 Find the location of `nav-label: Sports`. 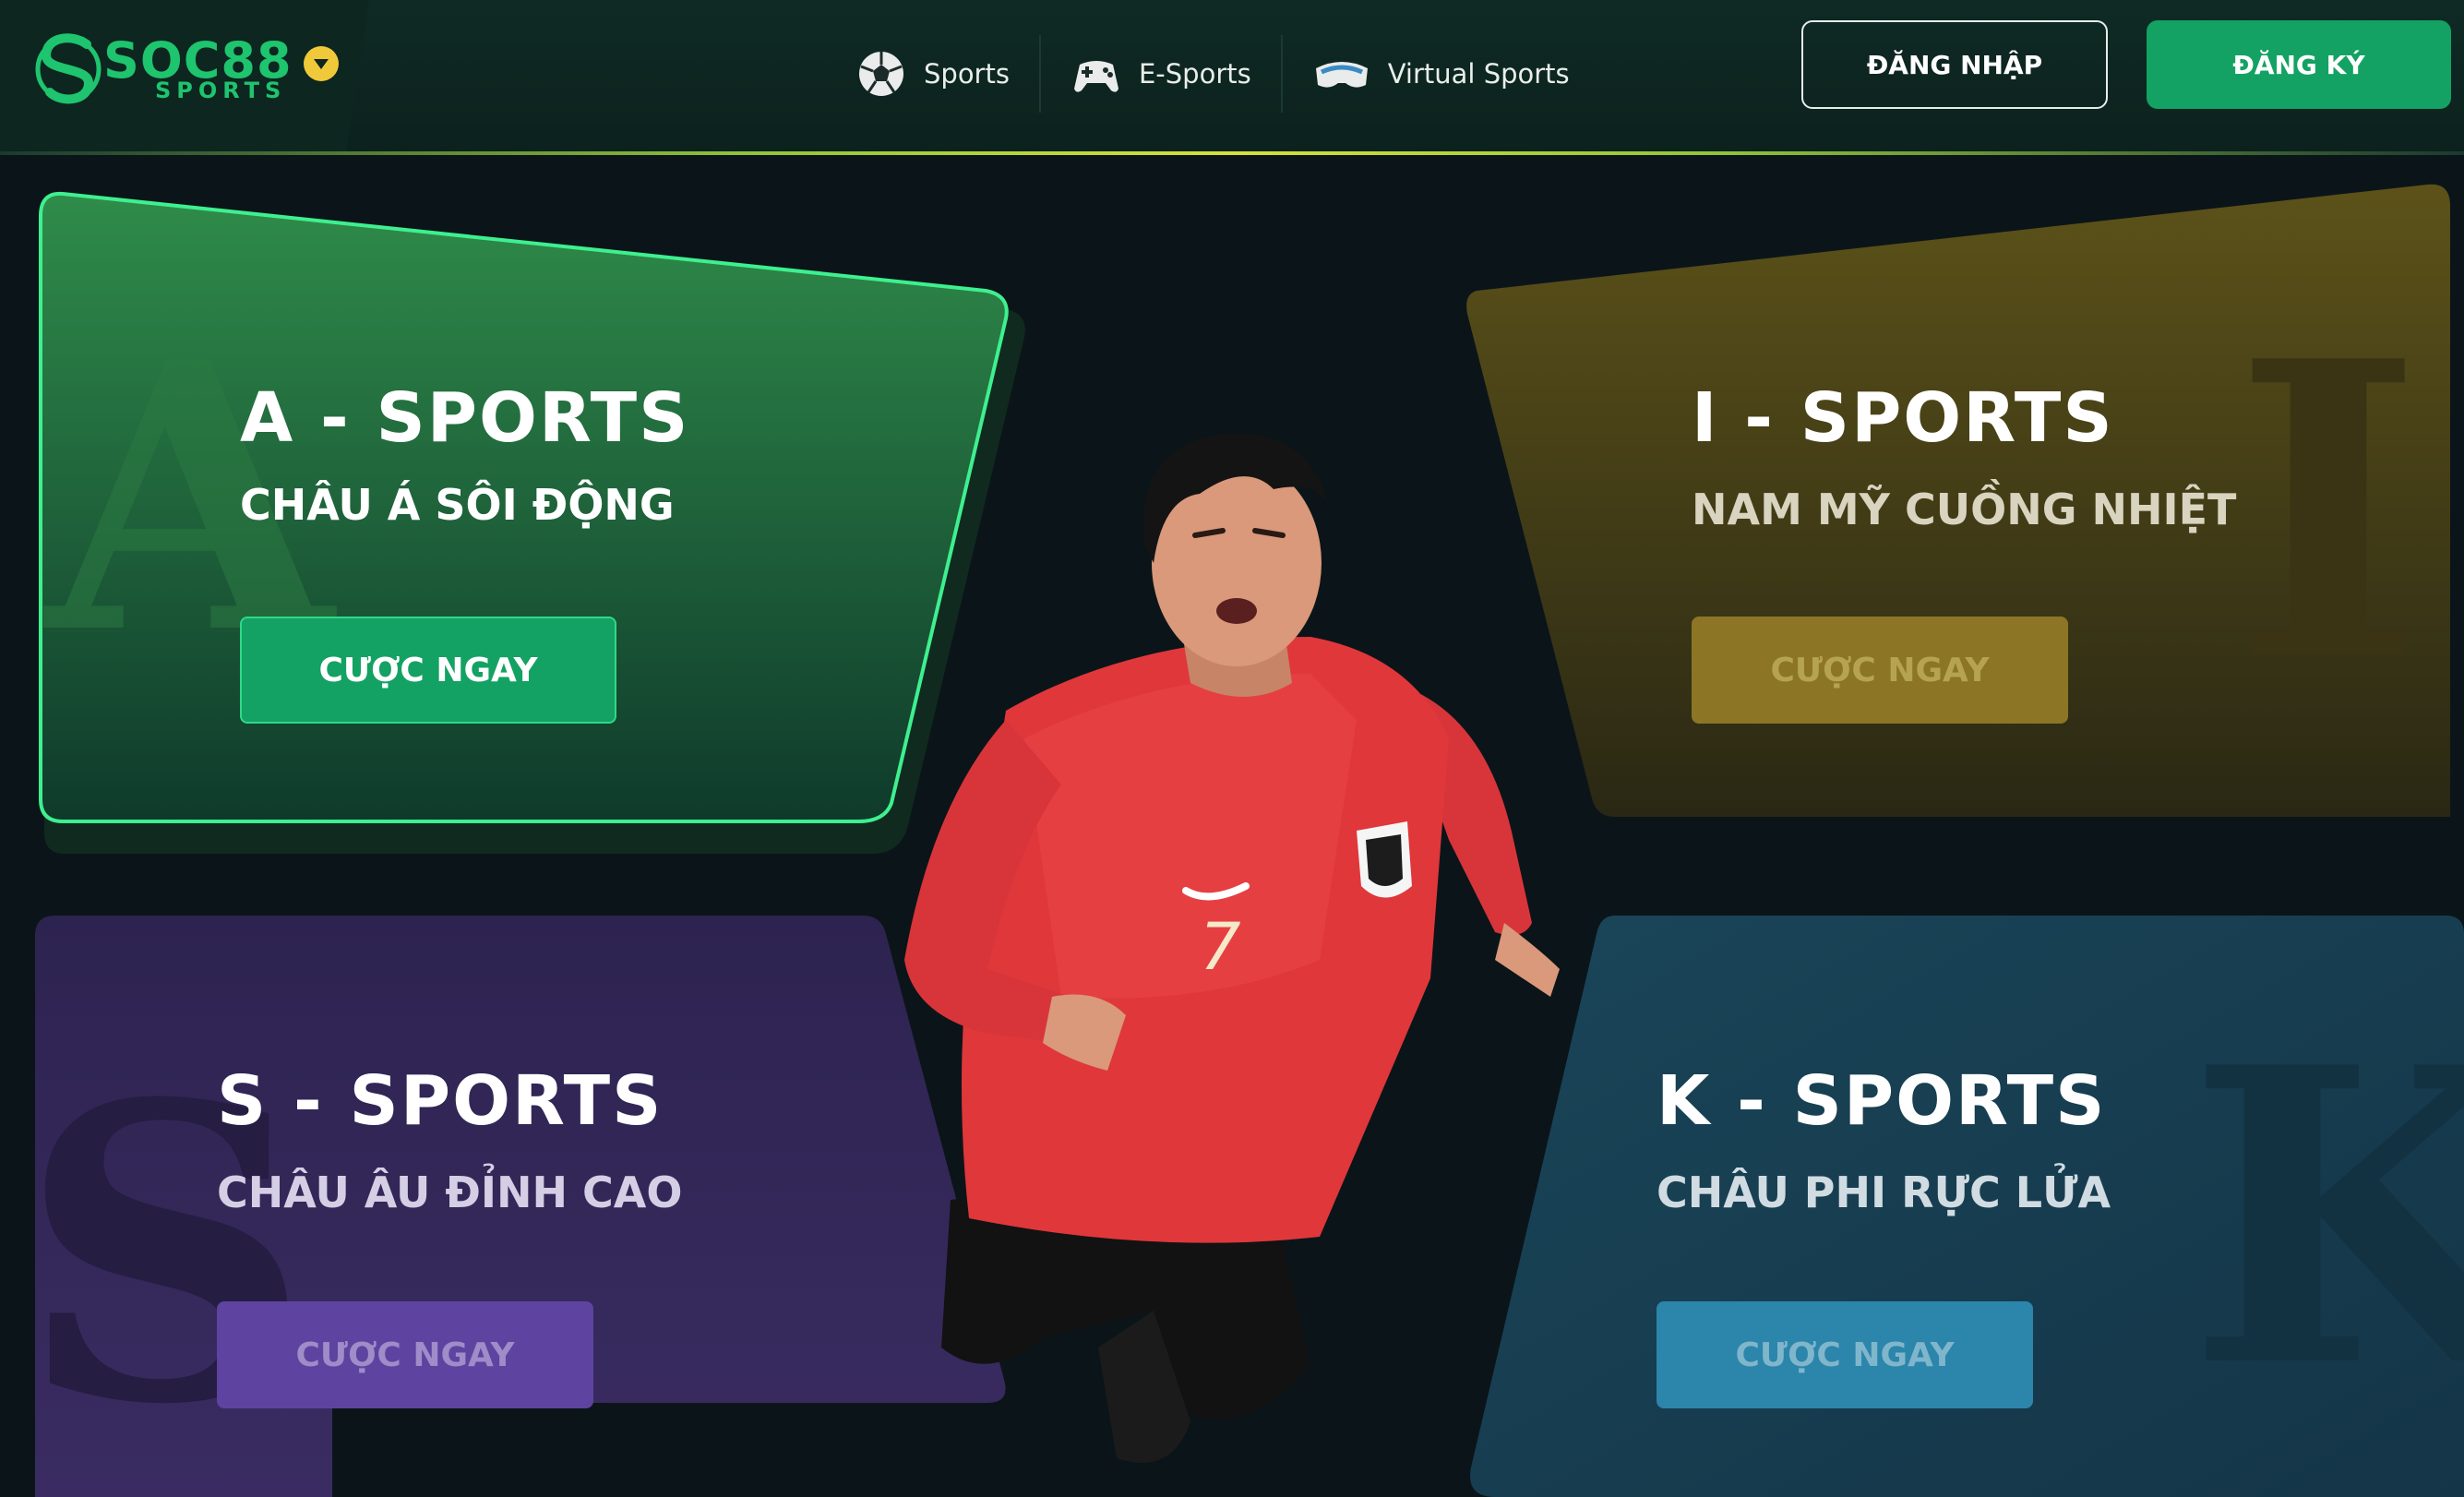

nav-label: Sports is located at coordinates (967, 74).